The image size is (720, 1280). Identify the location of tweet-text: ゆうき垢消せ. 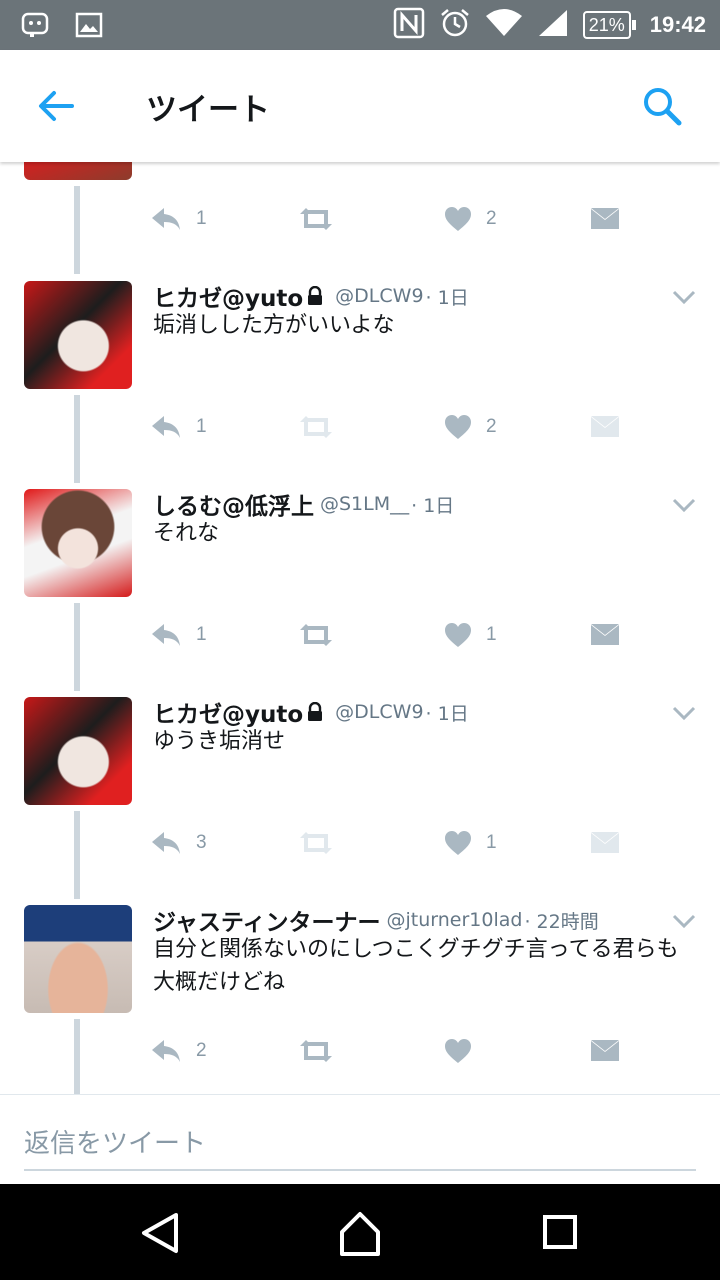
(219, 741).